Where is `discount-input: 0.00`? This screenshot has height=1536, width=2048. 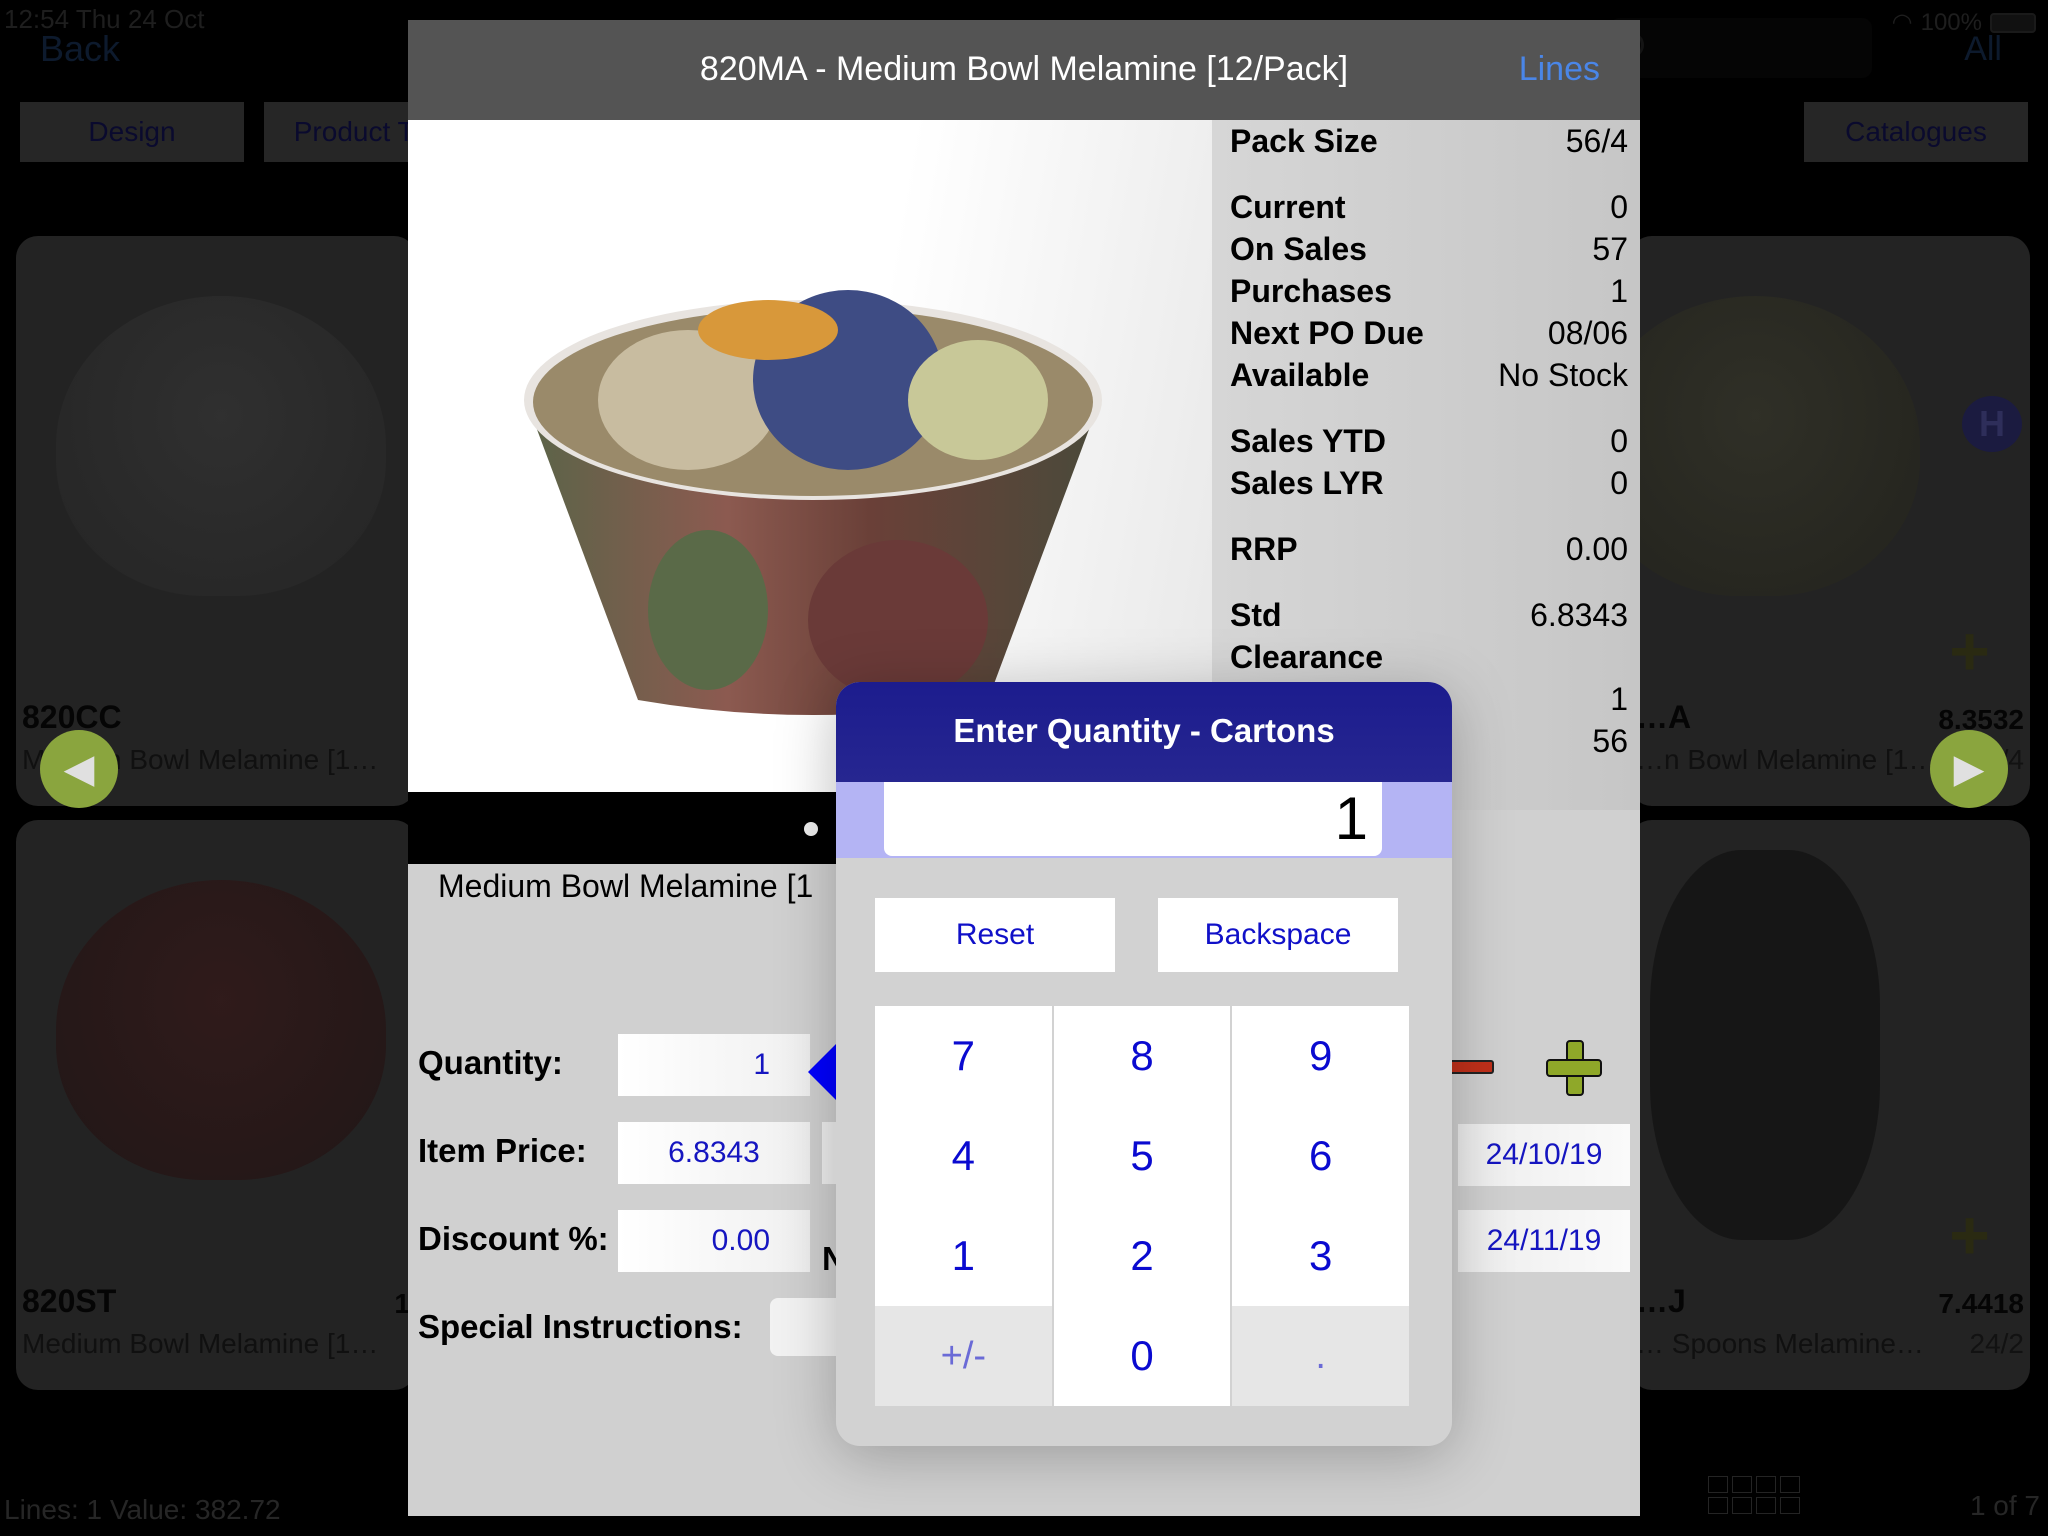
discount-input: 0.00 is located at coordinates (714, 1241).